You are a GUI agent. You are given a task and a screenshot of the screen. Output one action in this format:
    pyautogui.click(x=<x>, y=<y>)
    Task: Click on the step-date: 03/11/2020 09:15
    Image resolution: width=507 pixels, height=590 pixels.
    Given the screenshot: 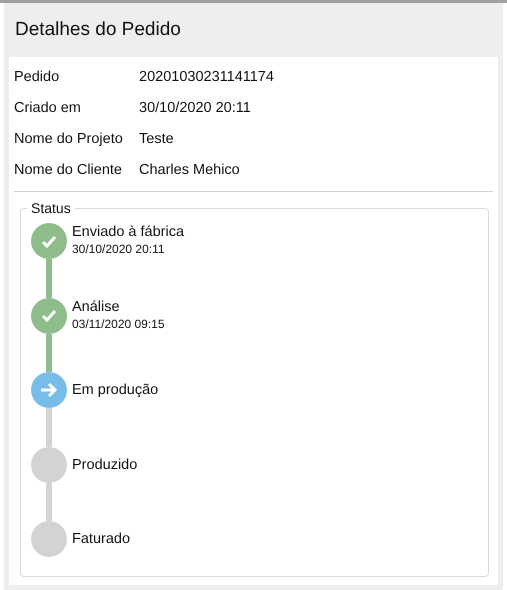 What is the action you would take?
    pyautogui.click(x=118, y=324)
    